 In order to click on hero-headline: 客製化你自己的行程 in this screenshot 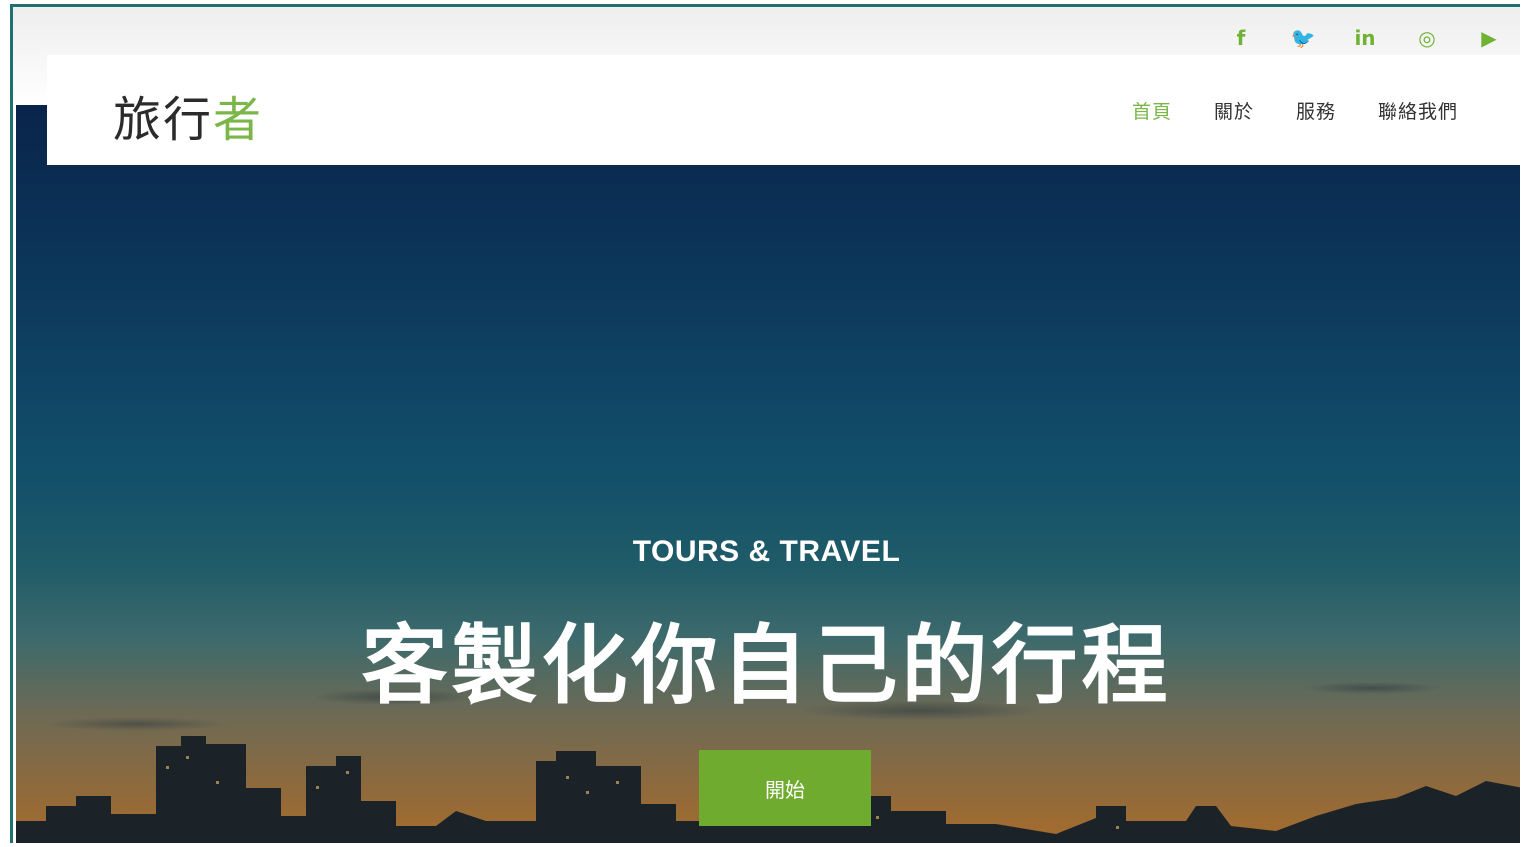, I will do `click(766, 666)`.